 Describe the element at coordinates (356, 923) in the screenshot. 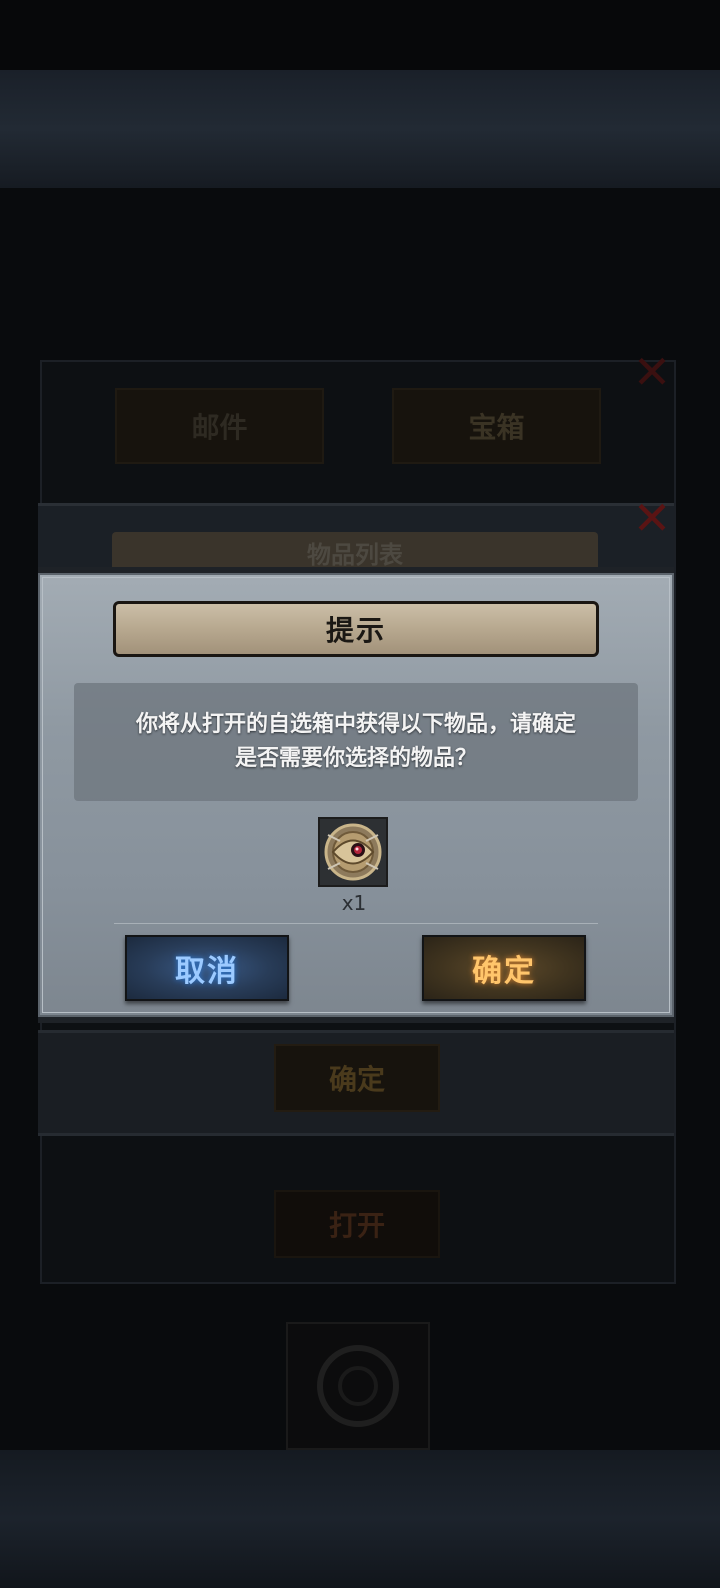

I see `dialog-divider` at that location.